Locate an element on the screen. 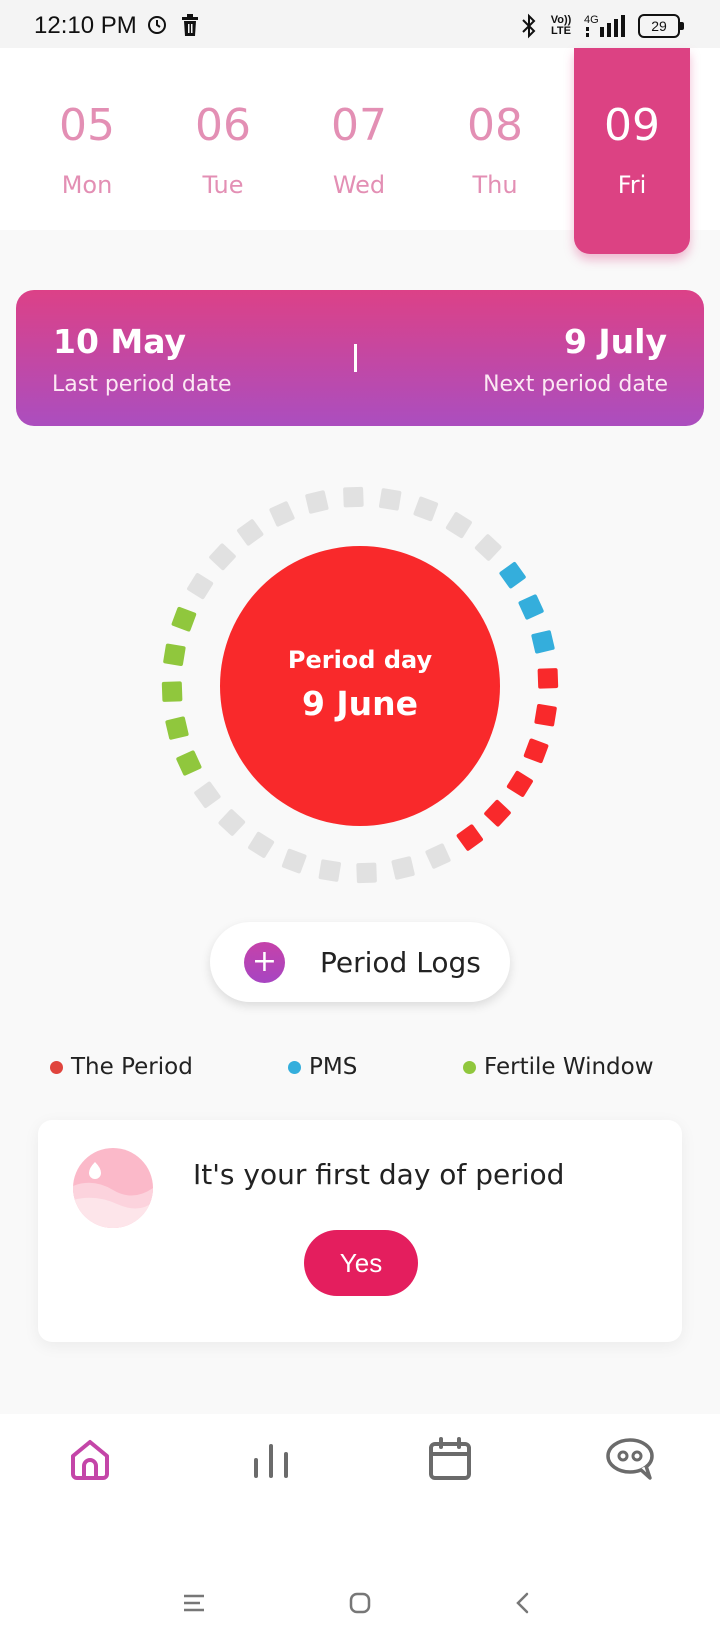  day-name: Mon is located at coordinates (87, 185).